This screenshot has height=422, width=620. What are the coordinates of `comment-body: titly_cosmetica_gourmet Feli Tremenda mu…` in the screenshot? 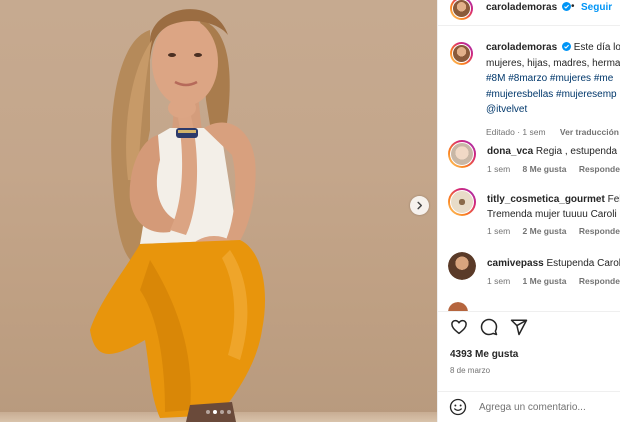 It's located at (553, 207).